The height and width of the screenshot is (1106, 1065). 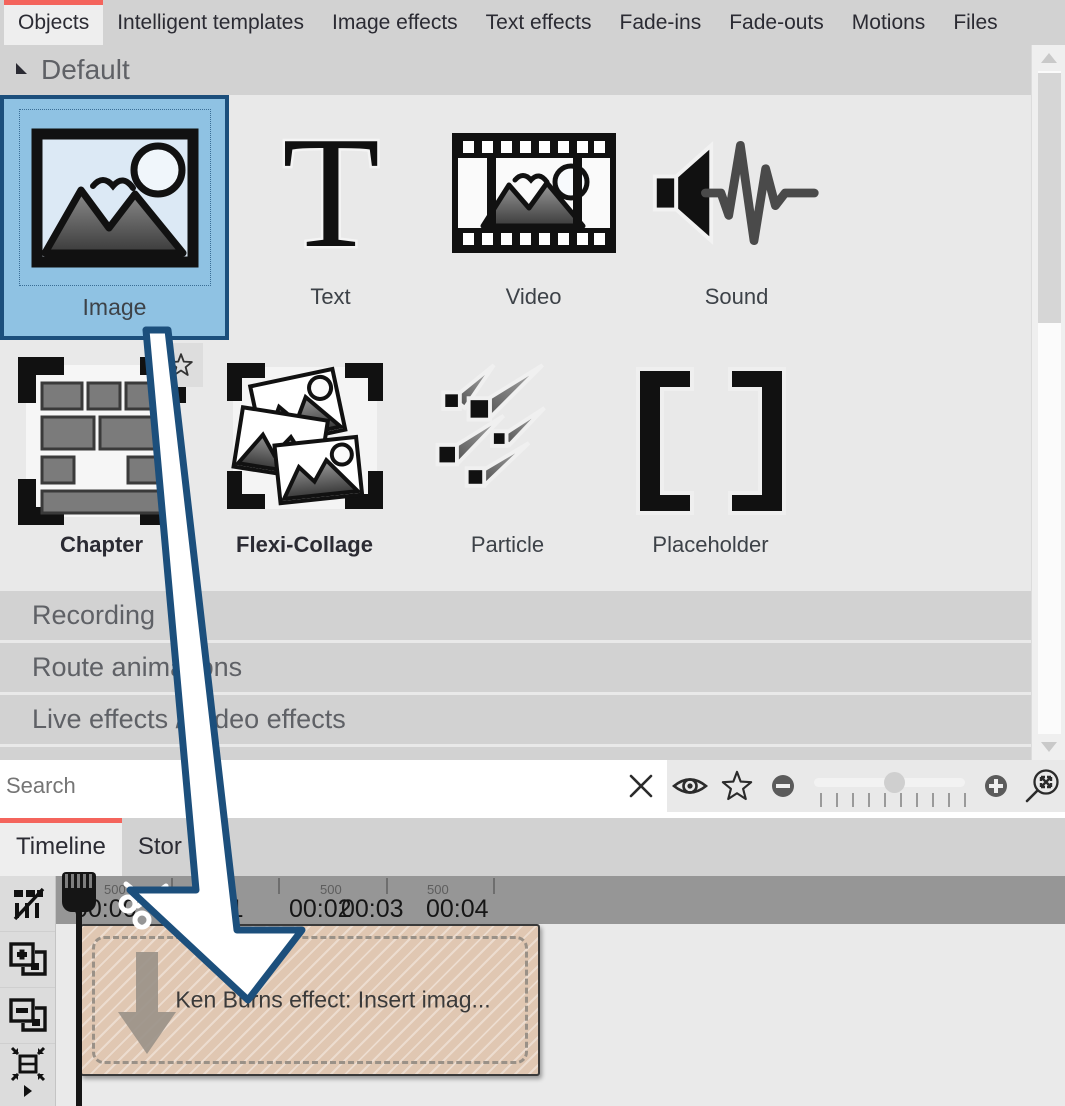 I want to click on close-icon, so click(x=641, y=786).